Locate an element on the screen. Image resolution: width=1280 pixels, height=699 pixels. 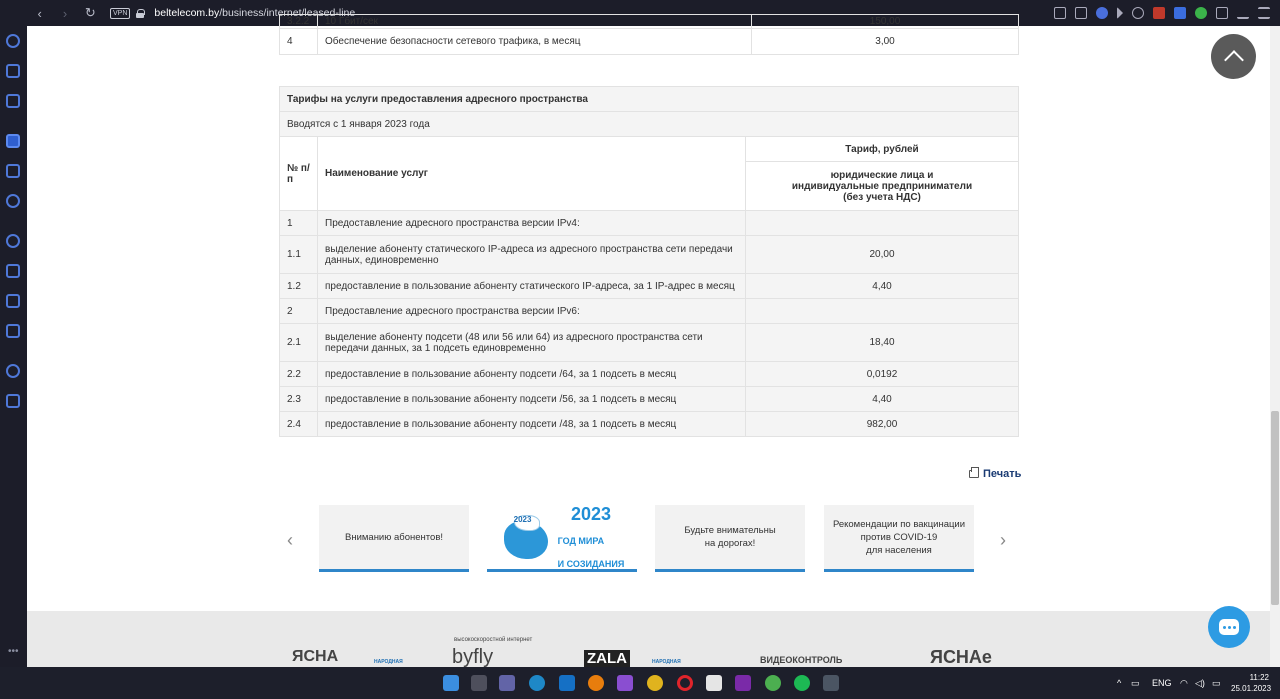
menu-icon is located at coordinates (1264, 13).